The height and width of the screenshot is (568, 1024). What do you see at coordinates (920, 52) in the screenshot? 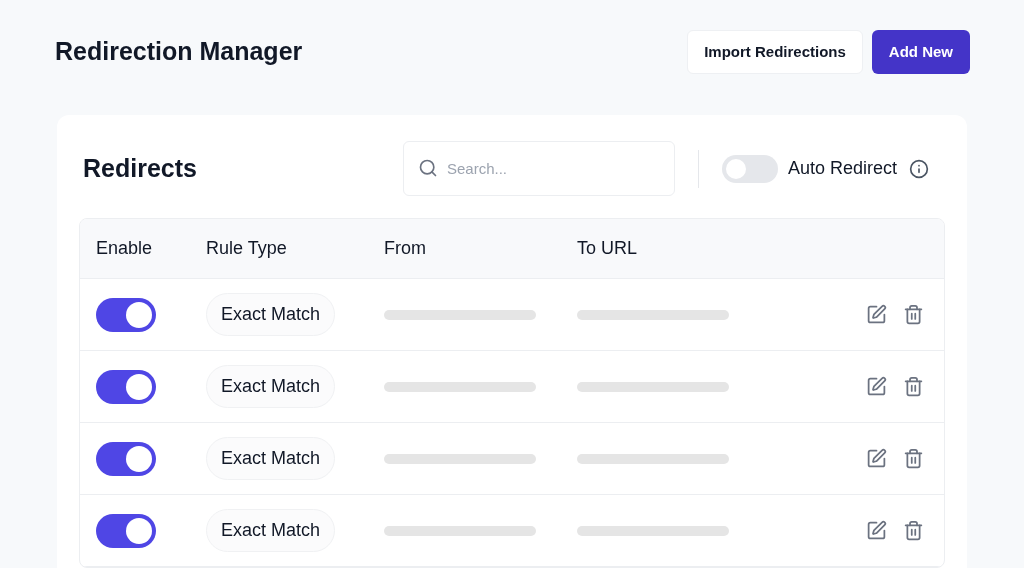
I see `add-new-button: Add New` at bounding box center [920, 52].